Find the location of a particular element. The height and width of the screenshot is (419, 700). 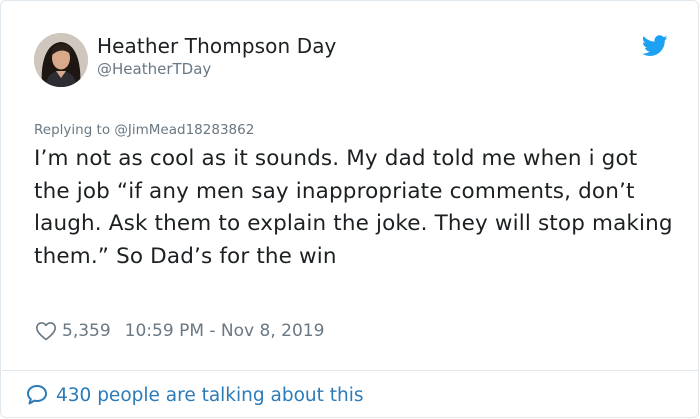

tweet-timestamp: 10:59 PM - Nov 8, 2019 is located at coordinates (225, 331).